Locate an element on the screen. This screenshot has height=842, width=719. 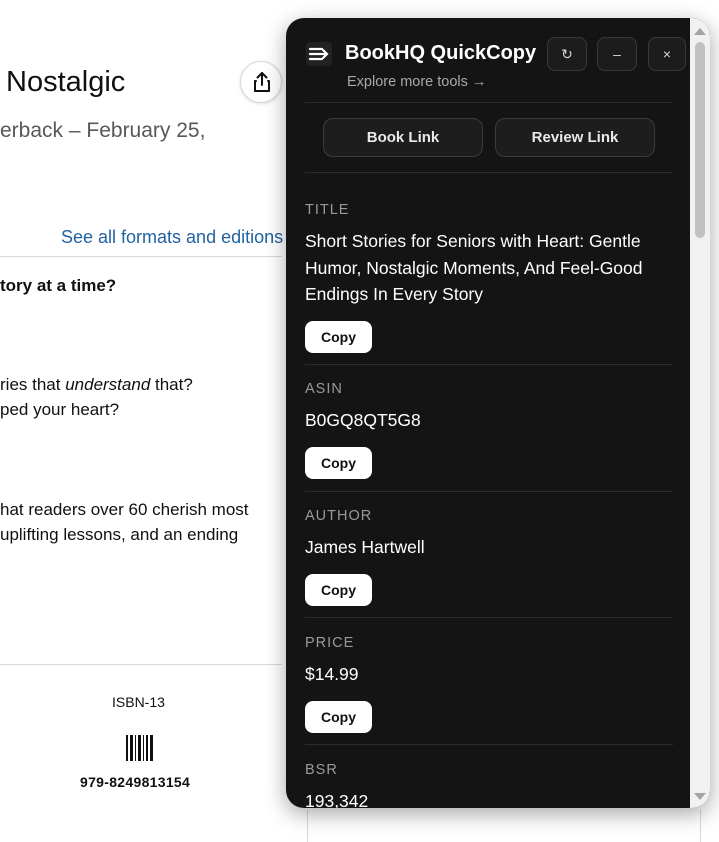
scroll-down-arrow-icon is located at coordinates (700, 796).